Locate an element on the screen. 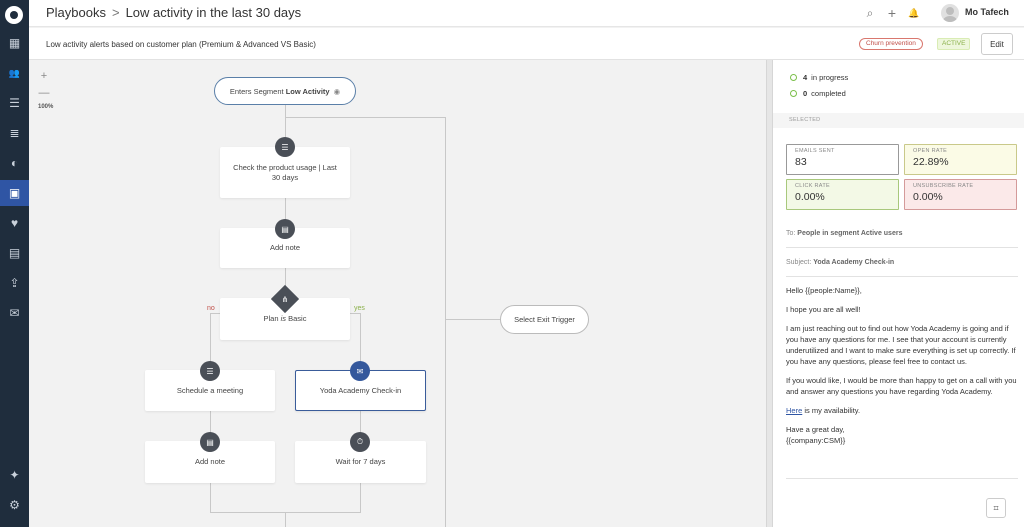 This screenshot has width=1024, height=527. sidebar-item-upload: ⇪ is located at coordinates (14, 283).